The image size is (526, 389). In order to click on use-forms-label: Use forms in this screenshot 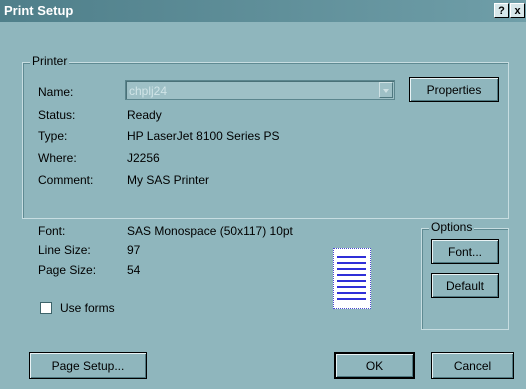, I will do `click(87, 308)`.